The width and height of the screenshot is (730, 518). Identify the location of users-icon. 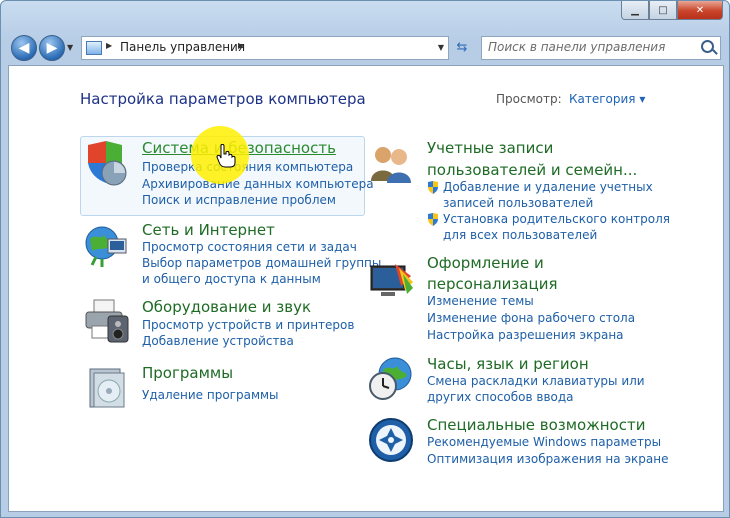
(391, 165).